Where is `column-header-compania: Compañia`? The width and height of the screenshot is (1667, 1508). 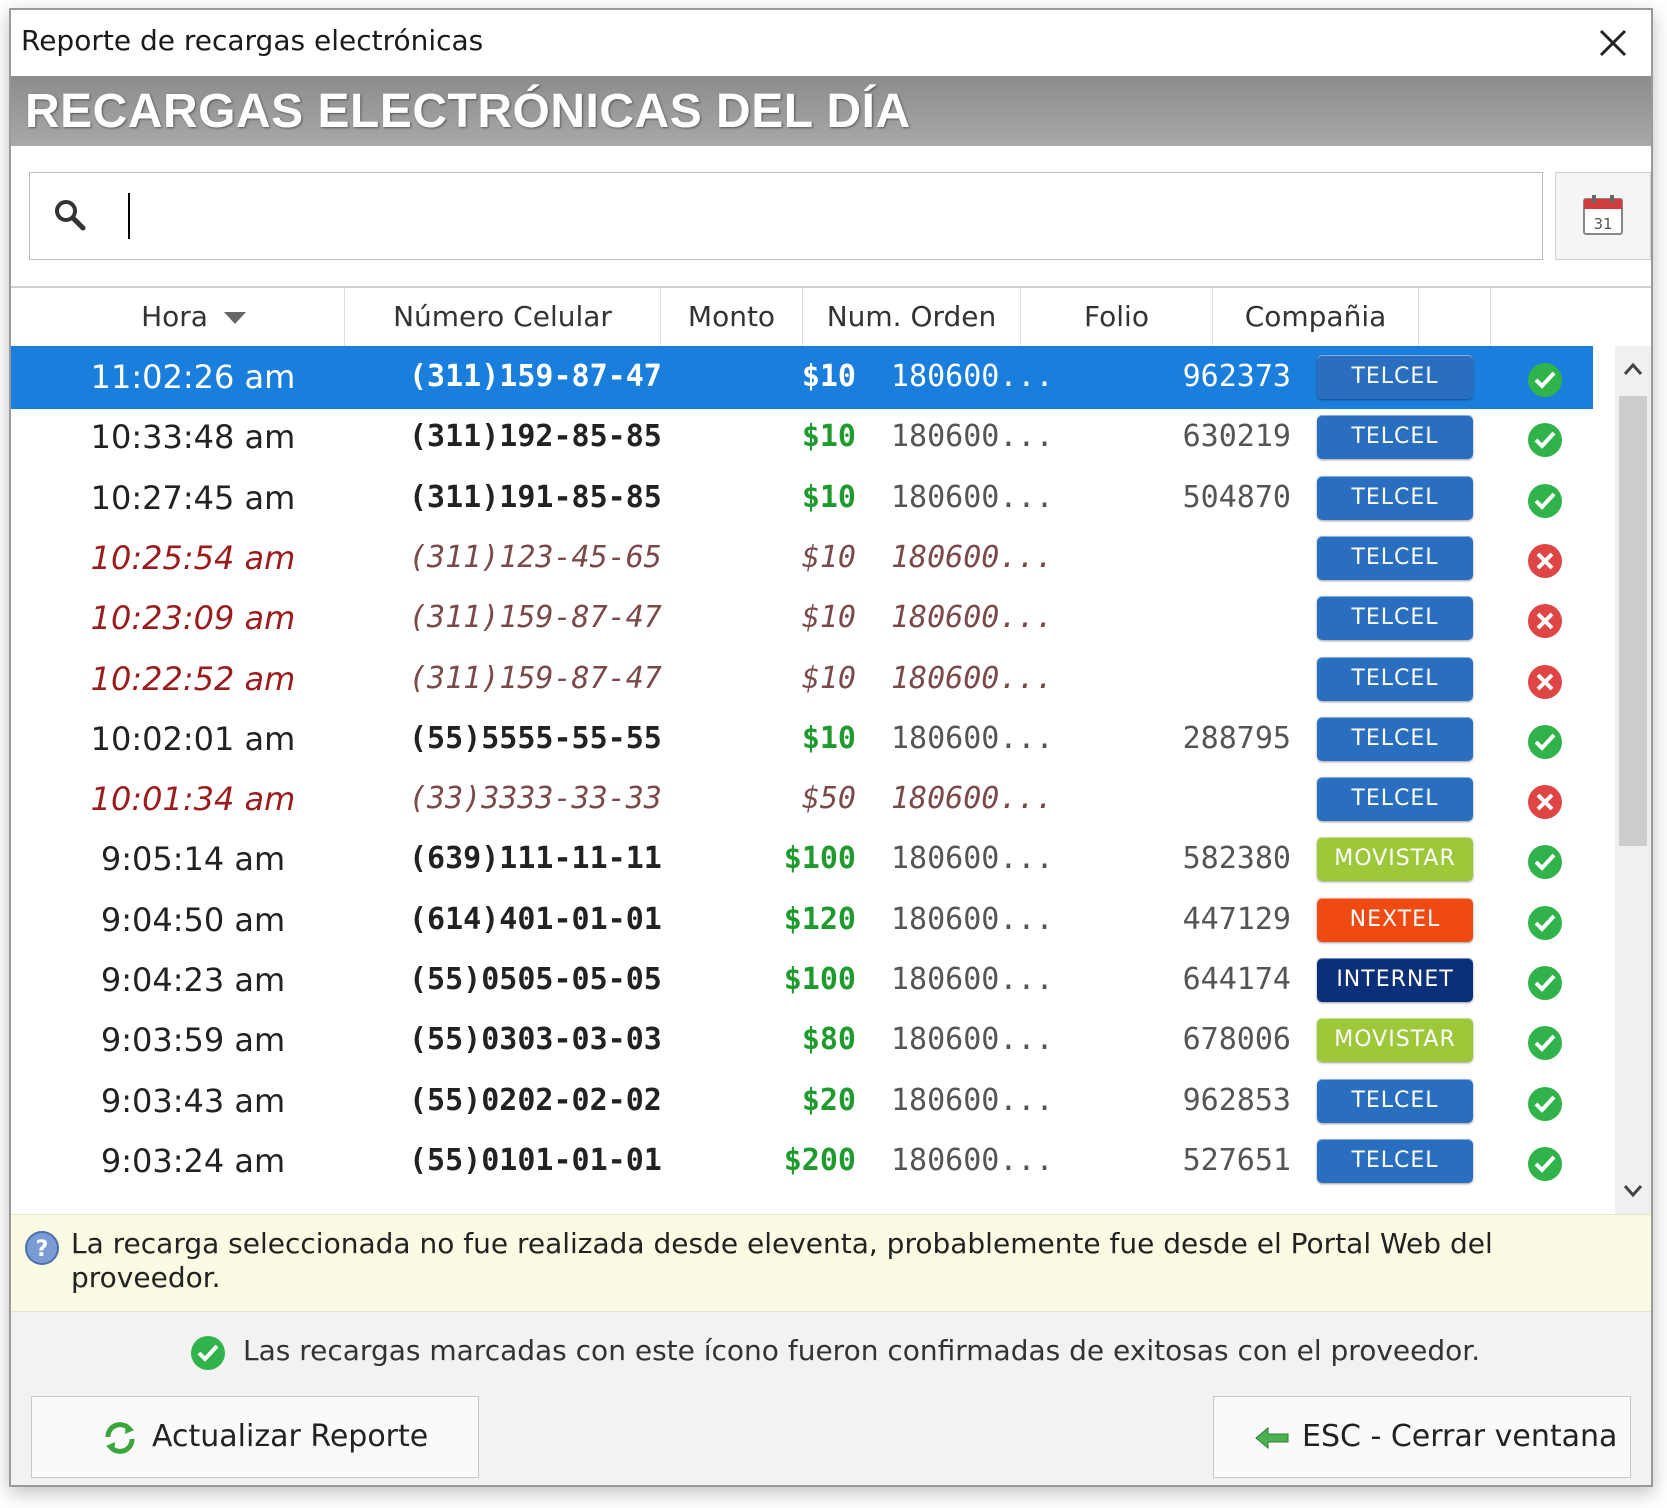
column-header-compania: Compañia is located at coordinates (1316, 317).